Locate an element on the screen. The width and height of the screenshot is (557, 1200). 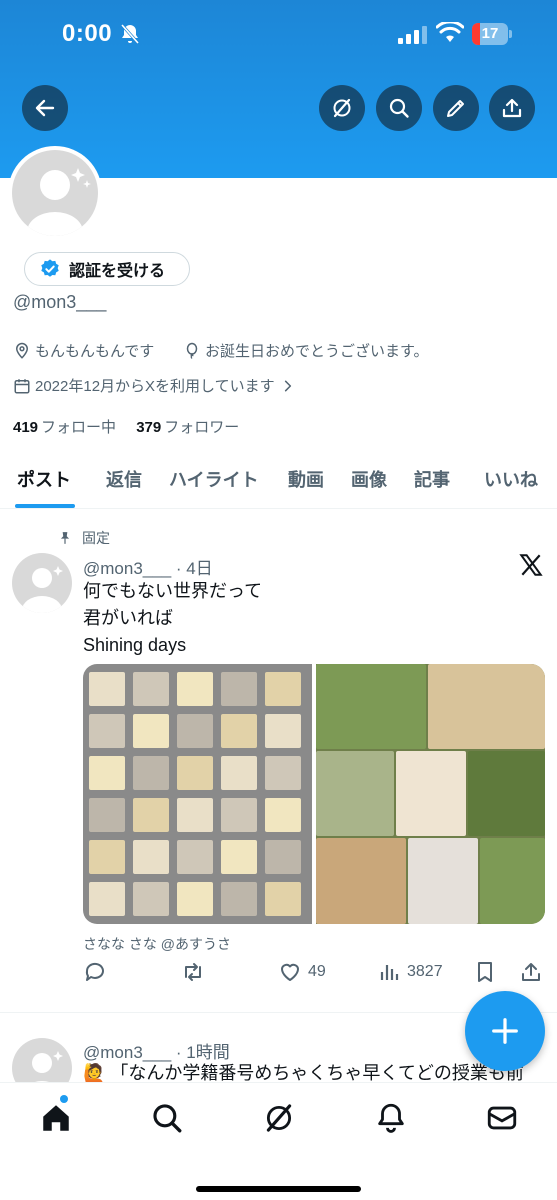
default-avatar-icon is located at coordinates (59, 202).